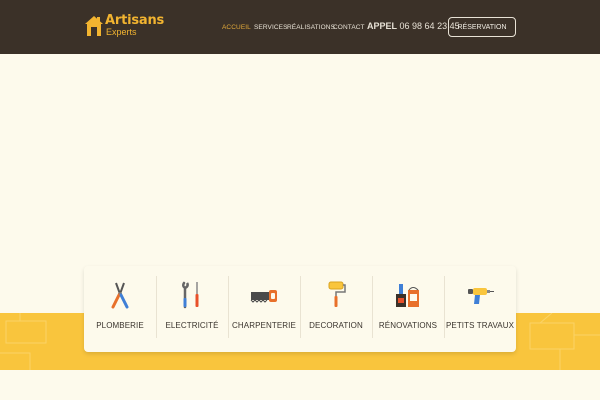 The image size is (600, 400). Describe the element at coordinates (349, 27) in the screenshot. I see `nav-item-contact: CONTACT` at that location.